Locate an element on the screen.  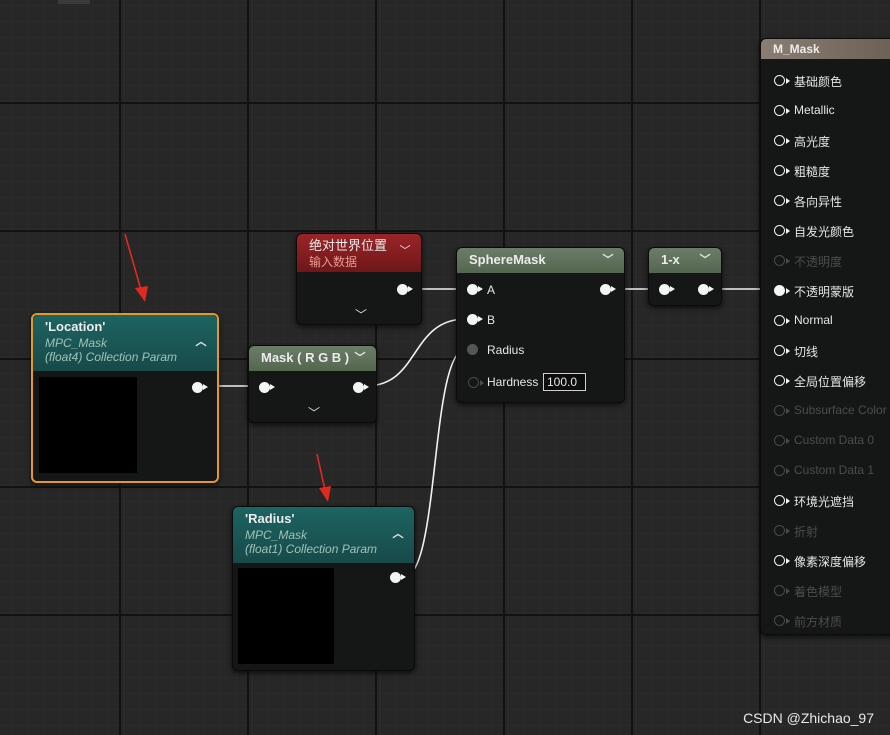
mask-node-header: Mask ( R G B ) ﹀ is located at coordinates (312, 358).